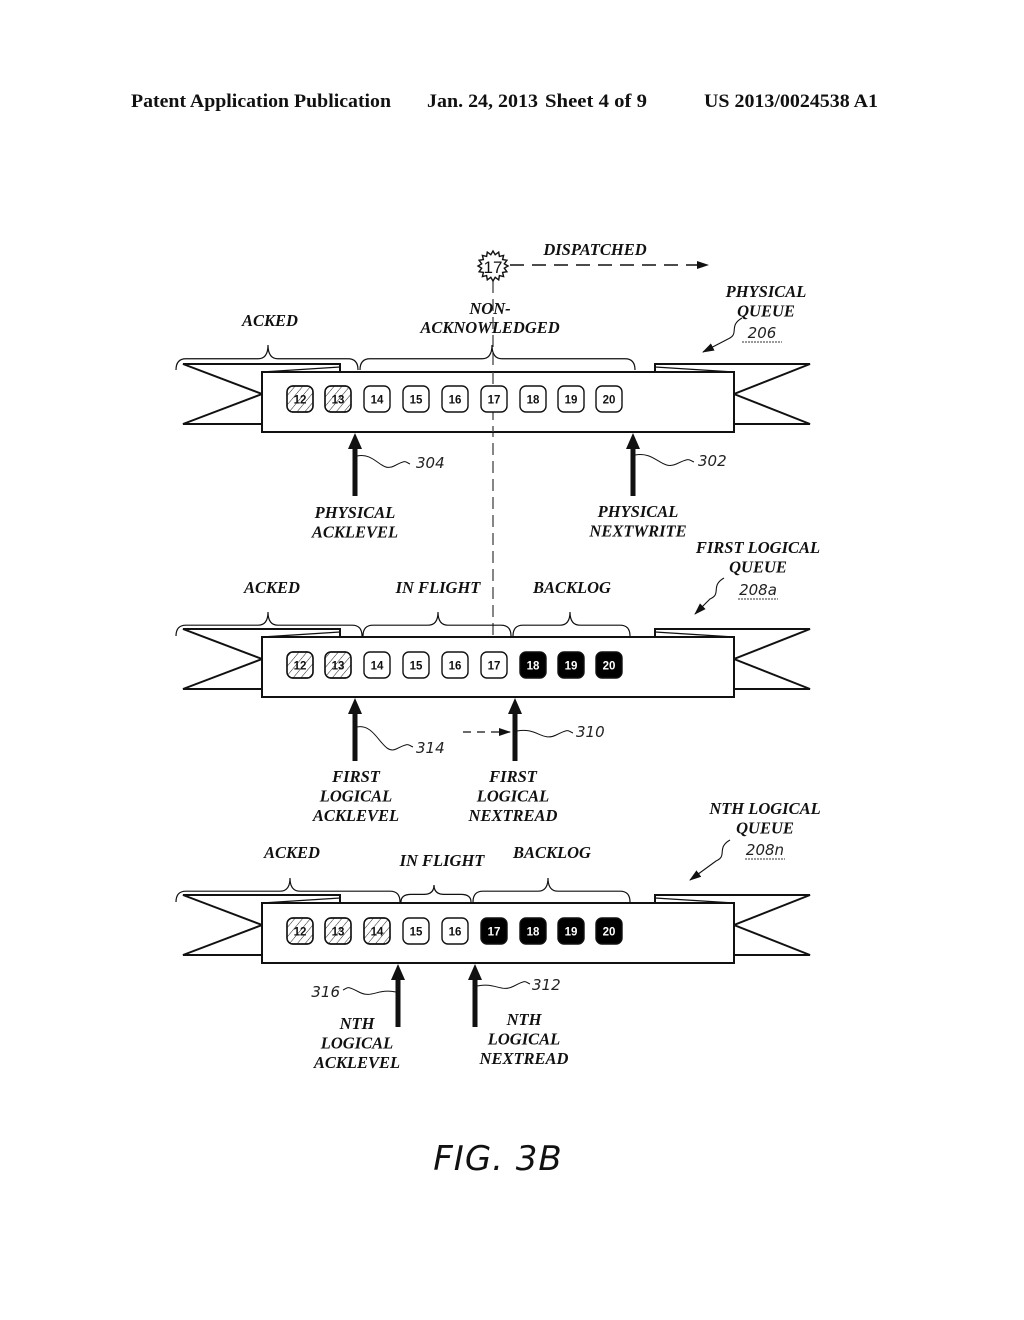  What do you see at coordinates (791, 101) in the screenshot?
I see `header-number: US 2013/0024538 A1` at bounding box center [791, 101].